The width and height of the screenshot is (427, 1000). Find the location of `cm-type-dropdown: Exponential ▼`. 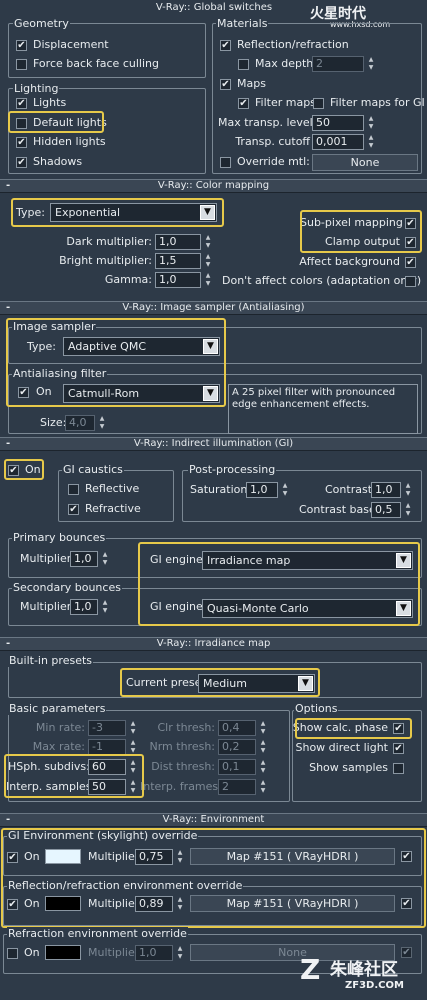

cm-type-dropdown: Exponential ▼ is located at coordinates (133, 212).